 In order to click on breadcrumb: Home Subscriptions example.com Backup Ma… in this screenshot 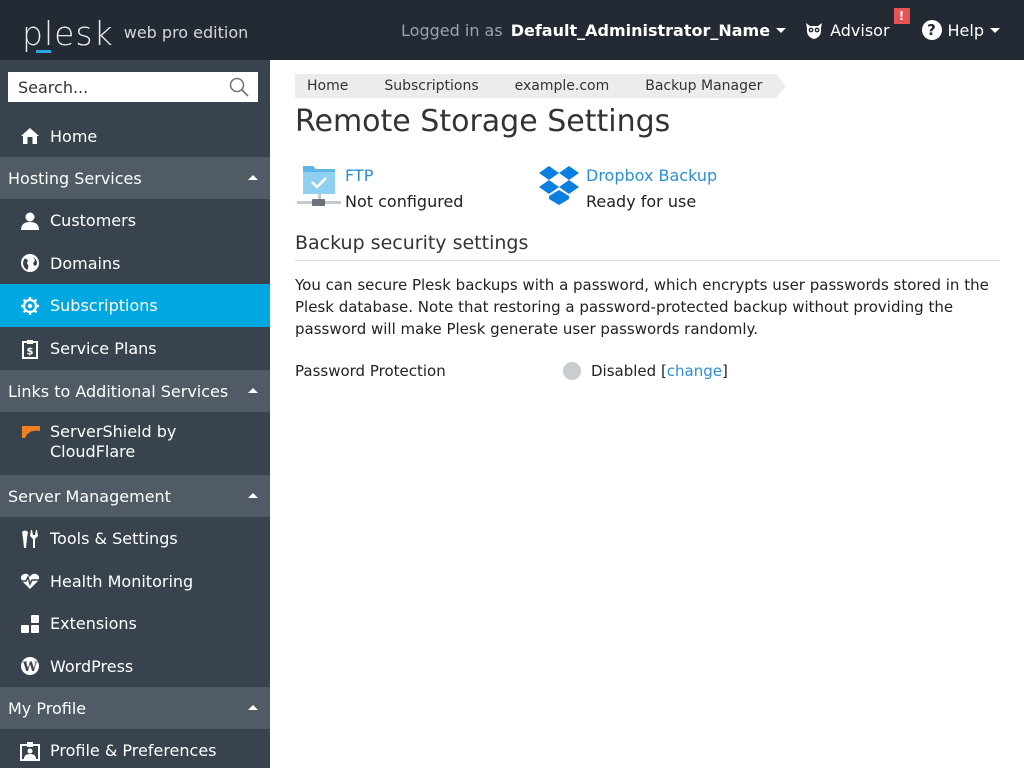, I will do `click(541, 86)`.